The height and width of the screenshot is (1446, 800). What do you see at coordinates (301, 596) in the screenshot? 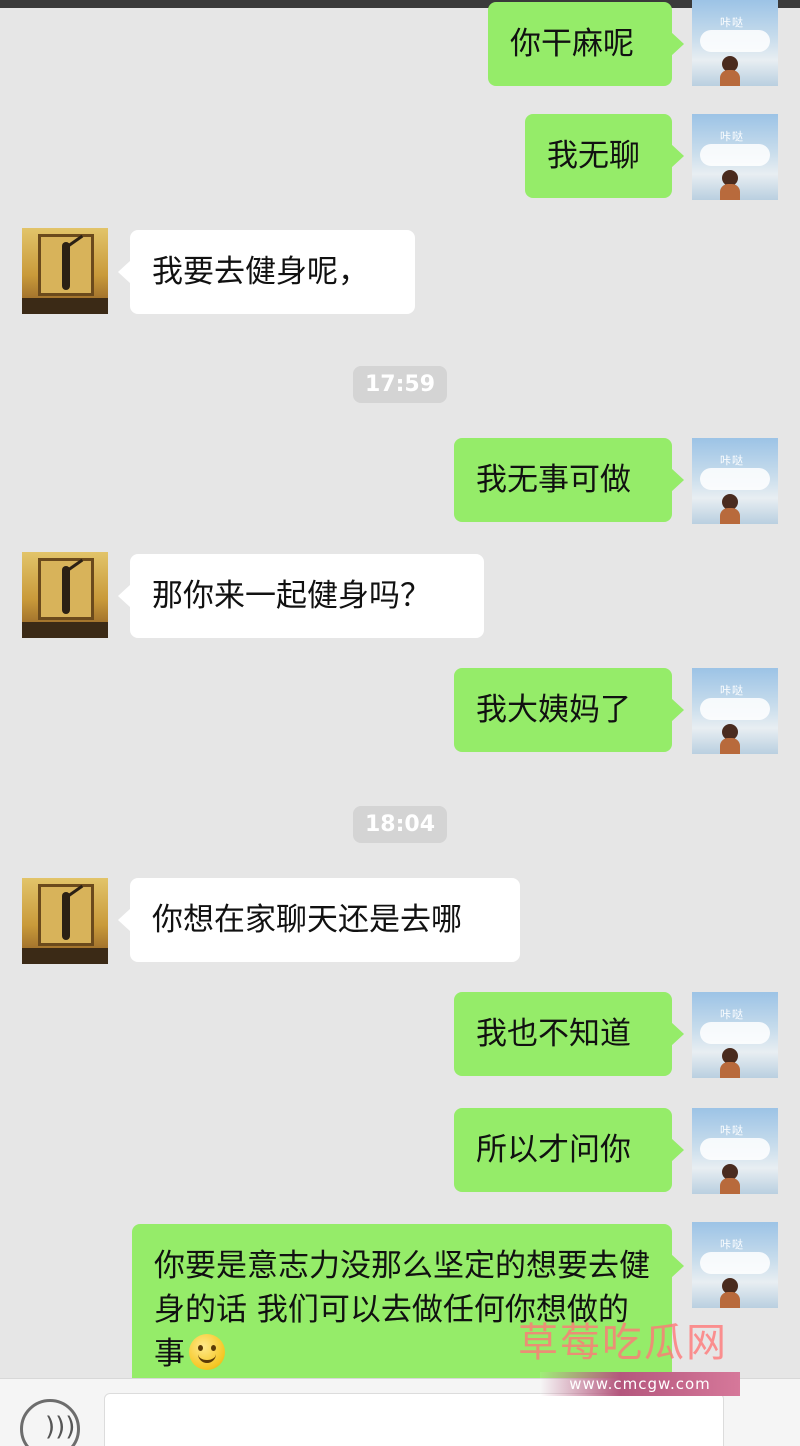
I see `message-bubble-received: 那你来一起健身吗？` at bounding box center [301, 596].